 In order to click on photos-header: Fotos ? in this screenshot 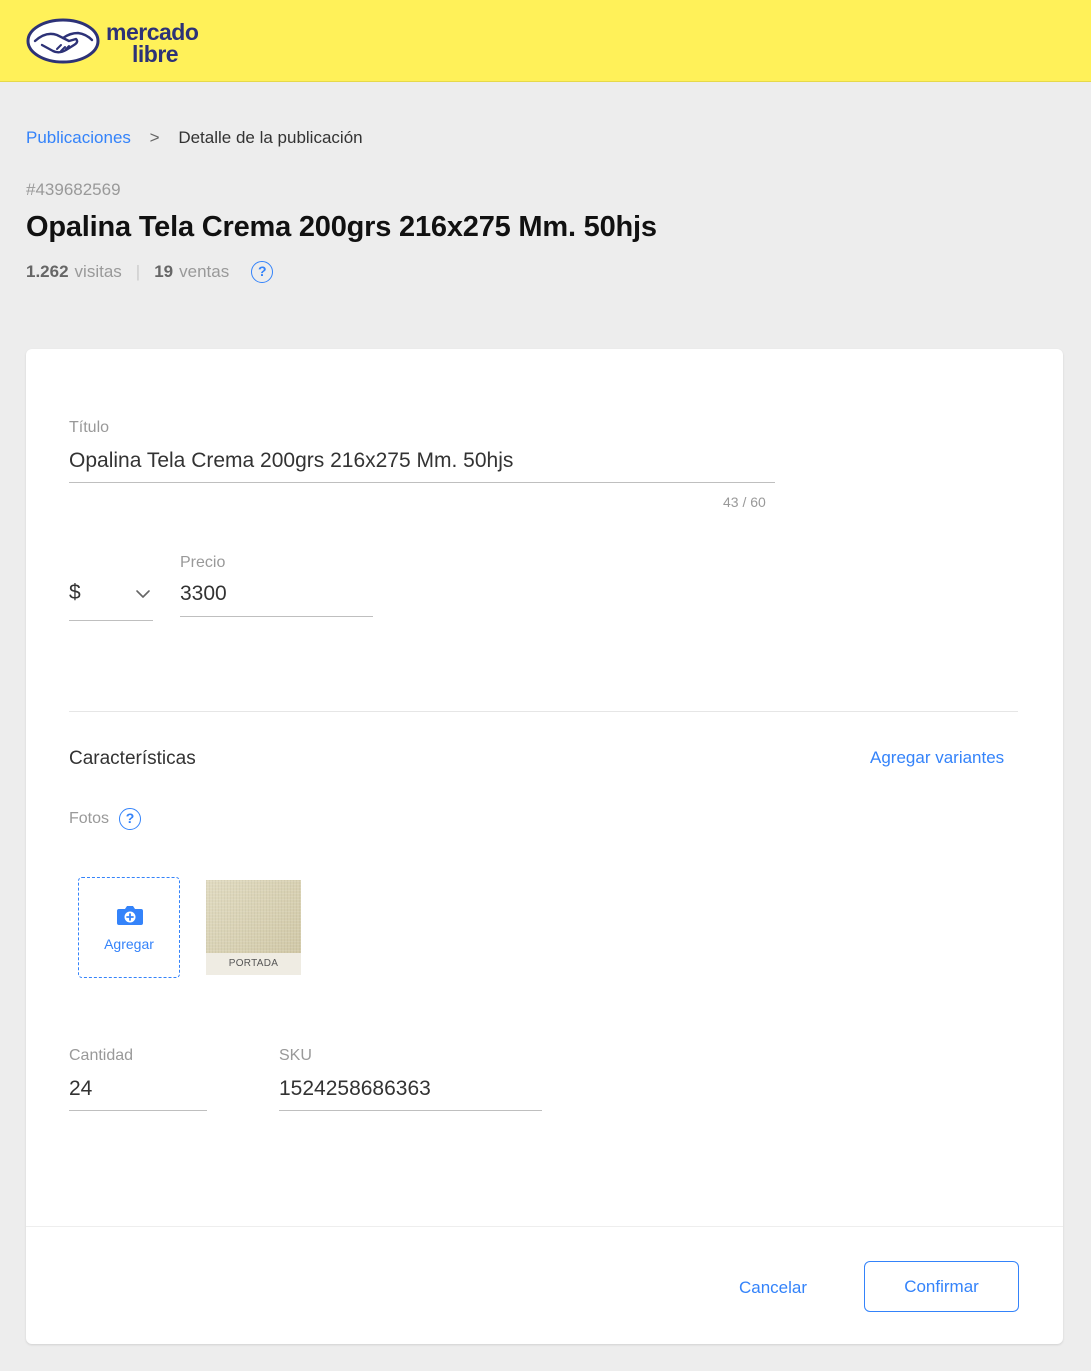, I will do `click(105, 819)`.